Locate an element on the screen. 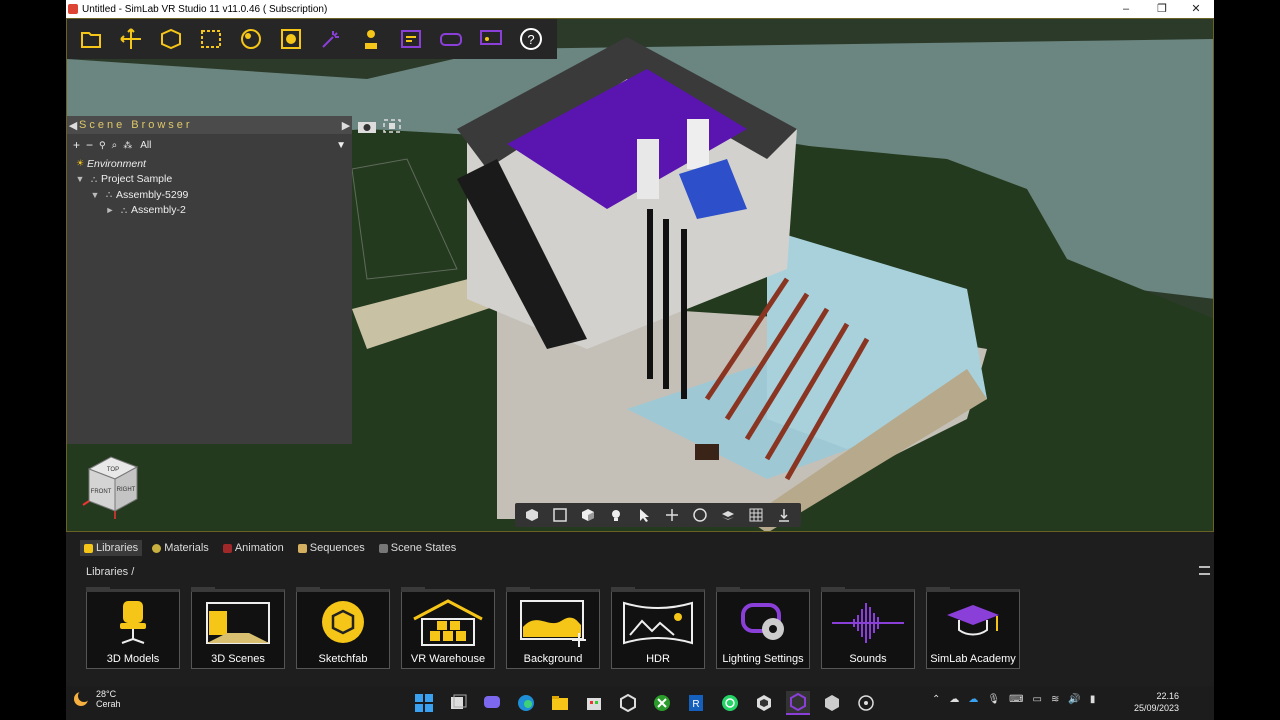 The height and width of the screenshot is (720, 1280). effects-icon is located at coordinates (331, 39).